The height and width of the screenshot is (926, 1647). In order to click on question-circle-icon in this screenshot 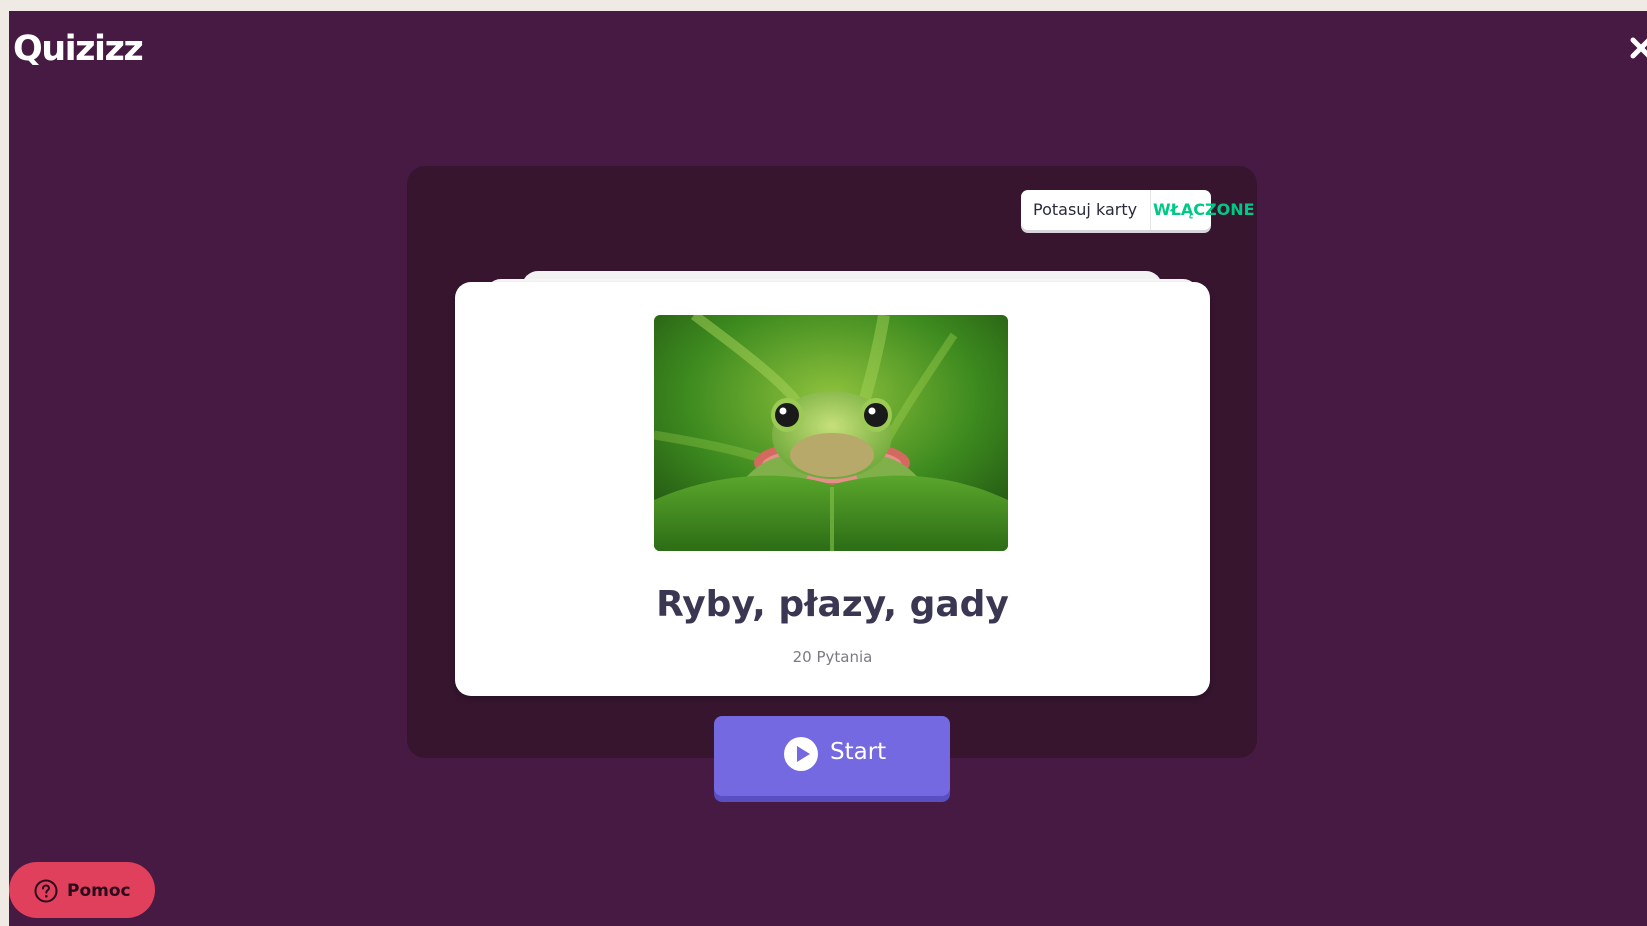, I will do `click(46, 891)`.